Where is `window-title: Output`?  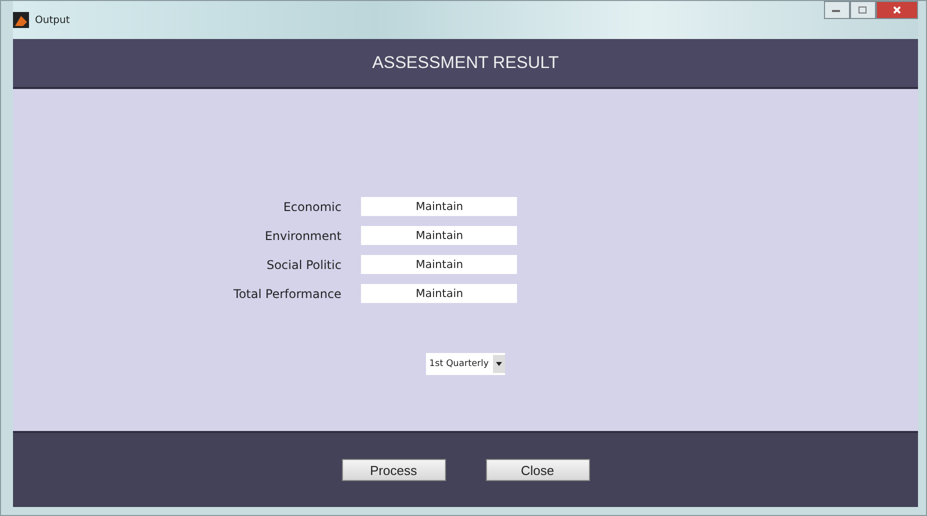 window-title: Output is located at coordinates (52, 20).